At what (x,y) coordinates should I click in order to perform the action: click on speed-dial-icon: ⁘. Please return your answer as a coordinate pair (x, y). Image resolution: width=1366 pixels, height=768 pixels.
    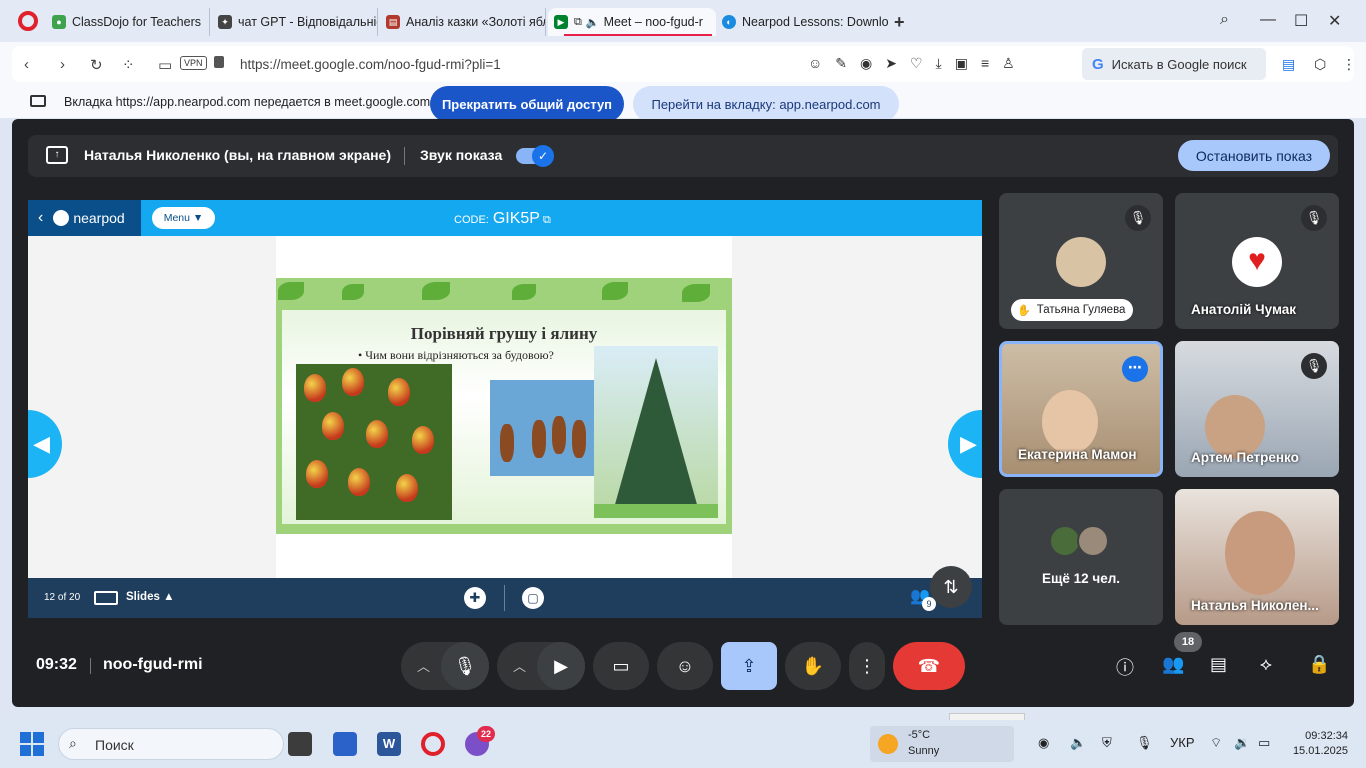
    Looking at the image, I should click on (128, 65).